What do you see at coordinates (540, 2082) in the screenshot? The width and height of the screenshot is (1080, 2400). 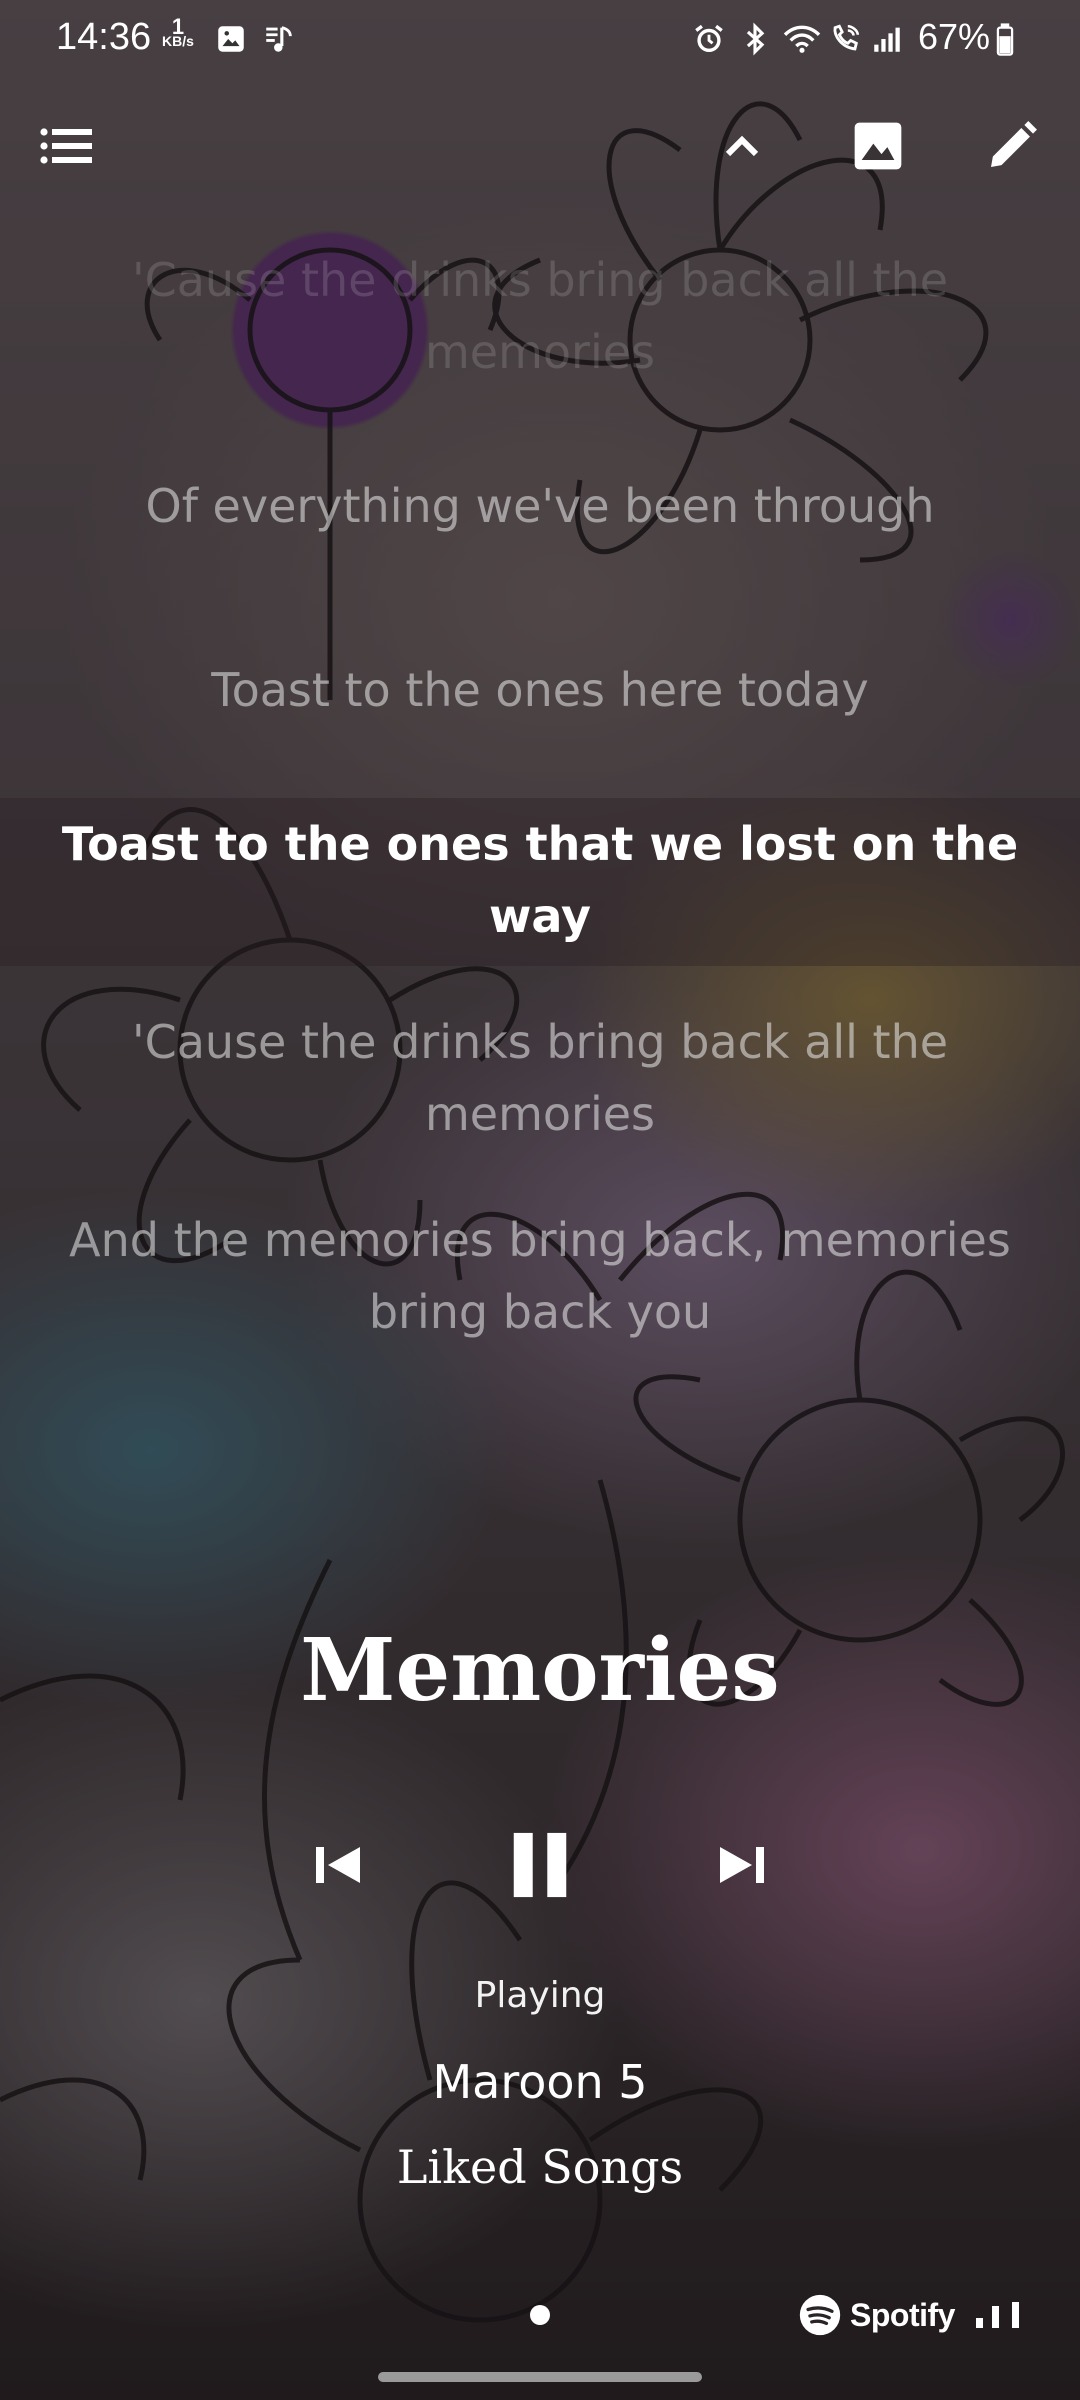 I see `artist-name: Maroon 5` at bounding box center [540, 2082].